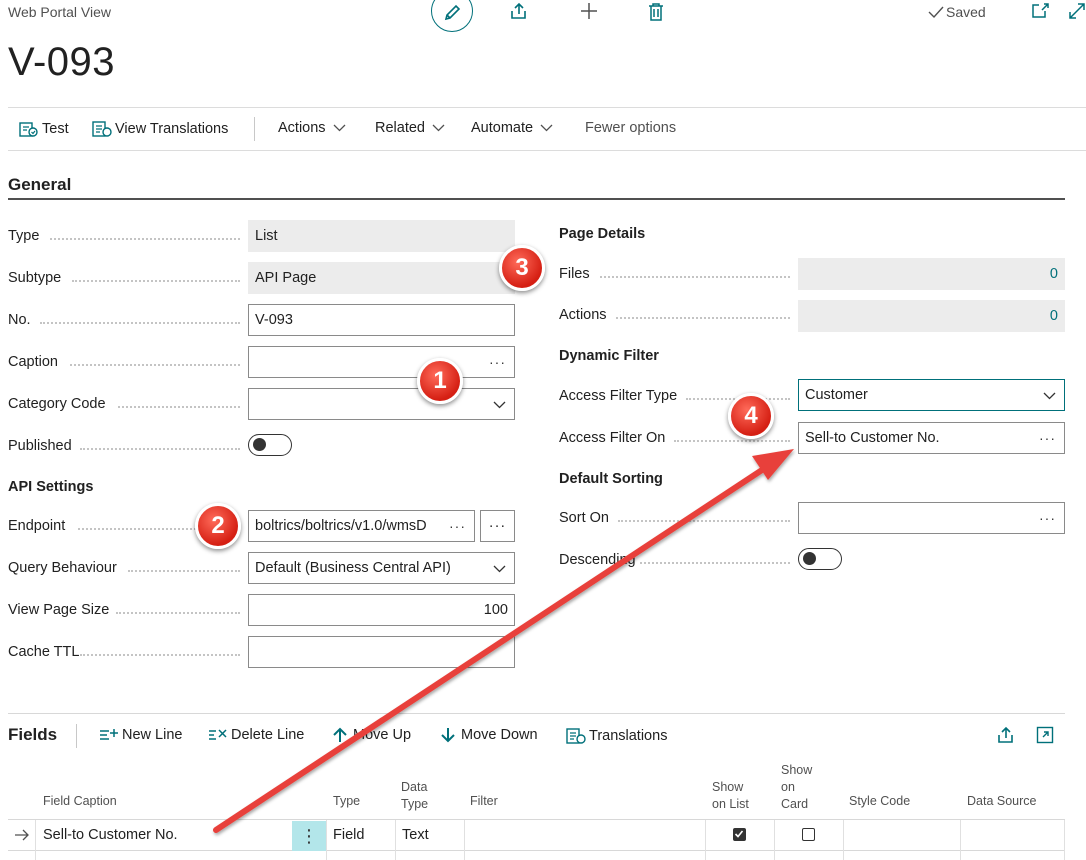 The image size is (1086, 860). I want to click on access-filter-on-lookup-button: ···, so click(1047, 438).